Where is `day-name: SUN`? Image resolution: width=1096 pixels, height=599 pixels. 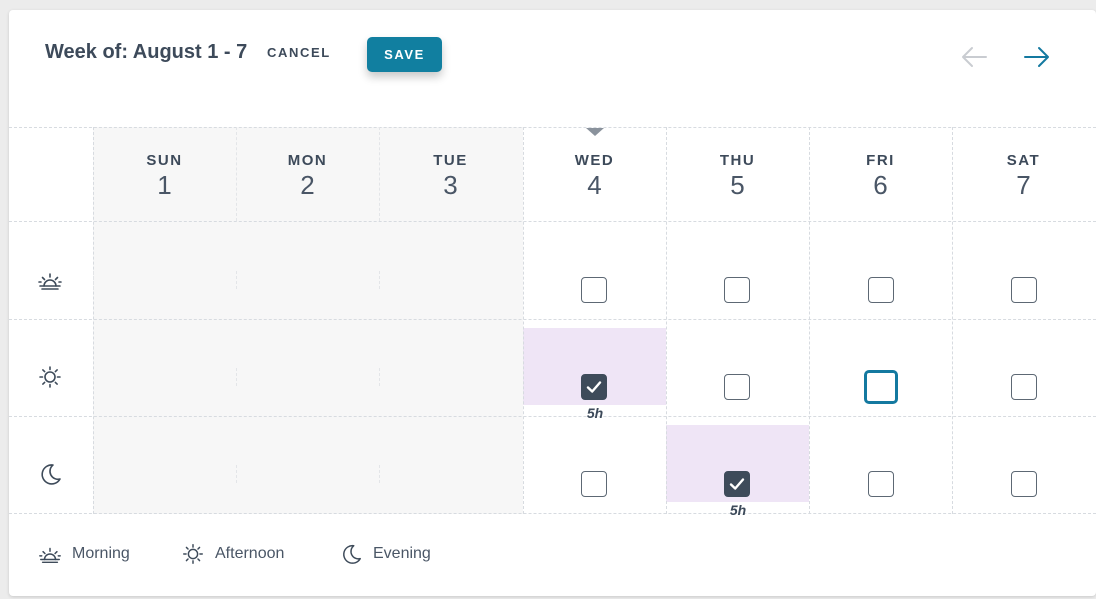 day-name: SUN is located at coordinates (164, 160).